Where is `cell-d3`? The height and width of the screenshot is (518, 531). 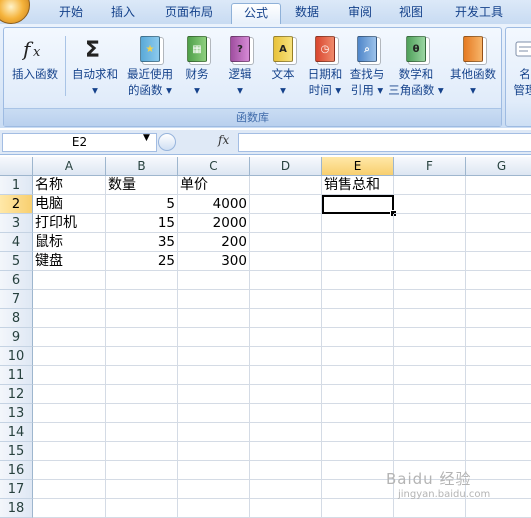
cell-d3 is located at coordinates (286, 223).